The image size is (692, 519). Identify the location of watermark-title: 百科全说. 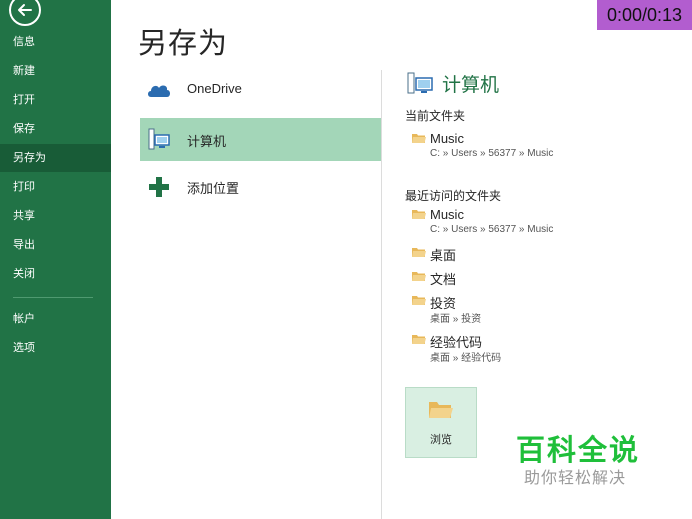
(578, 451).